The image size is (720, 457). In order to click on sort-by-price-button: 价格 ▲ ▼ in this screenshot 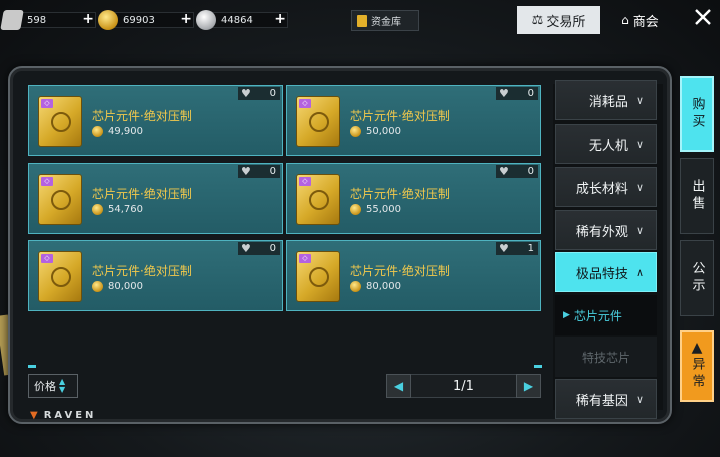, I will do `click(53, 386)`.